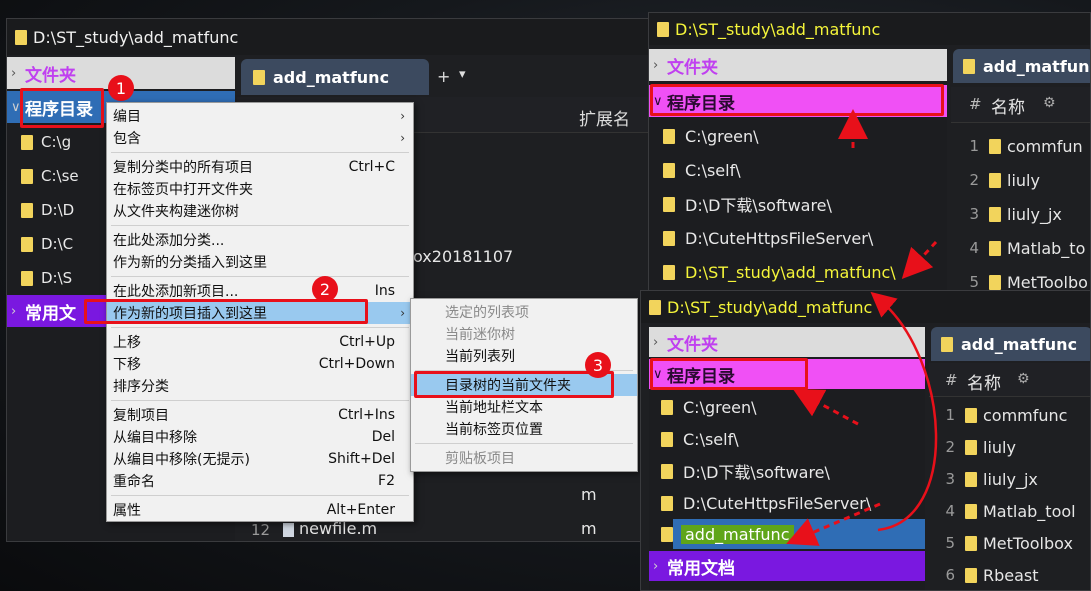 This screenshot has height=591, width=1091. What do you see at coordinates (833, 524) in the screenshot?
I see `arrow-to-new-item-bottom` at bounding box center [833, 524].